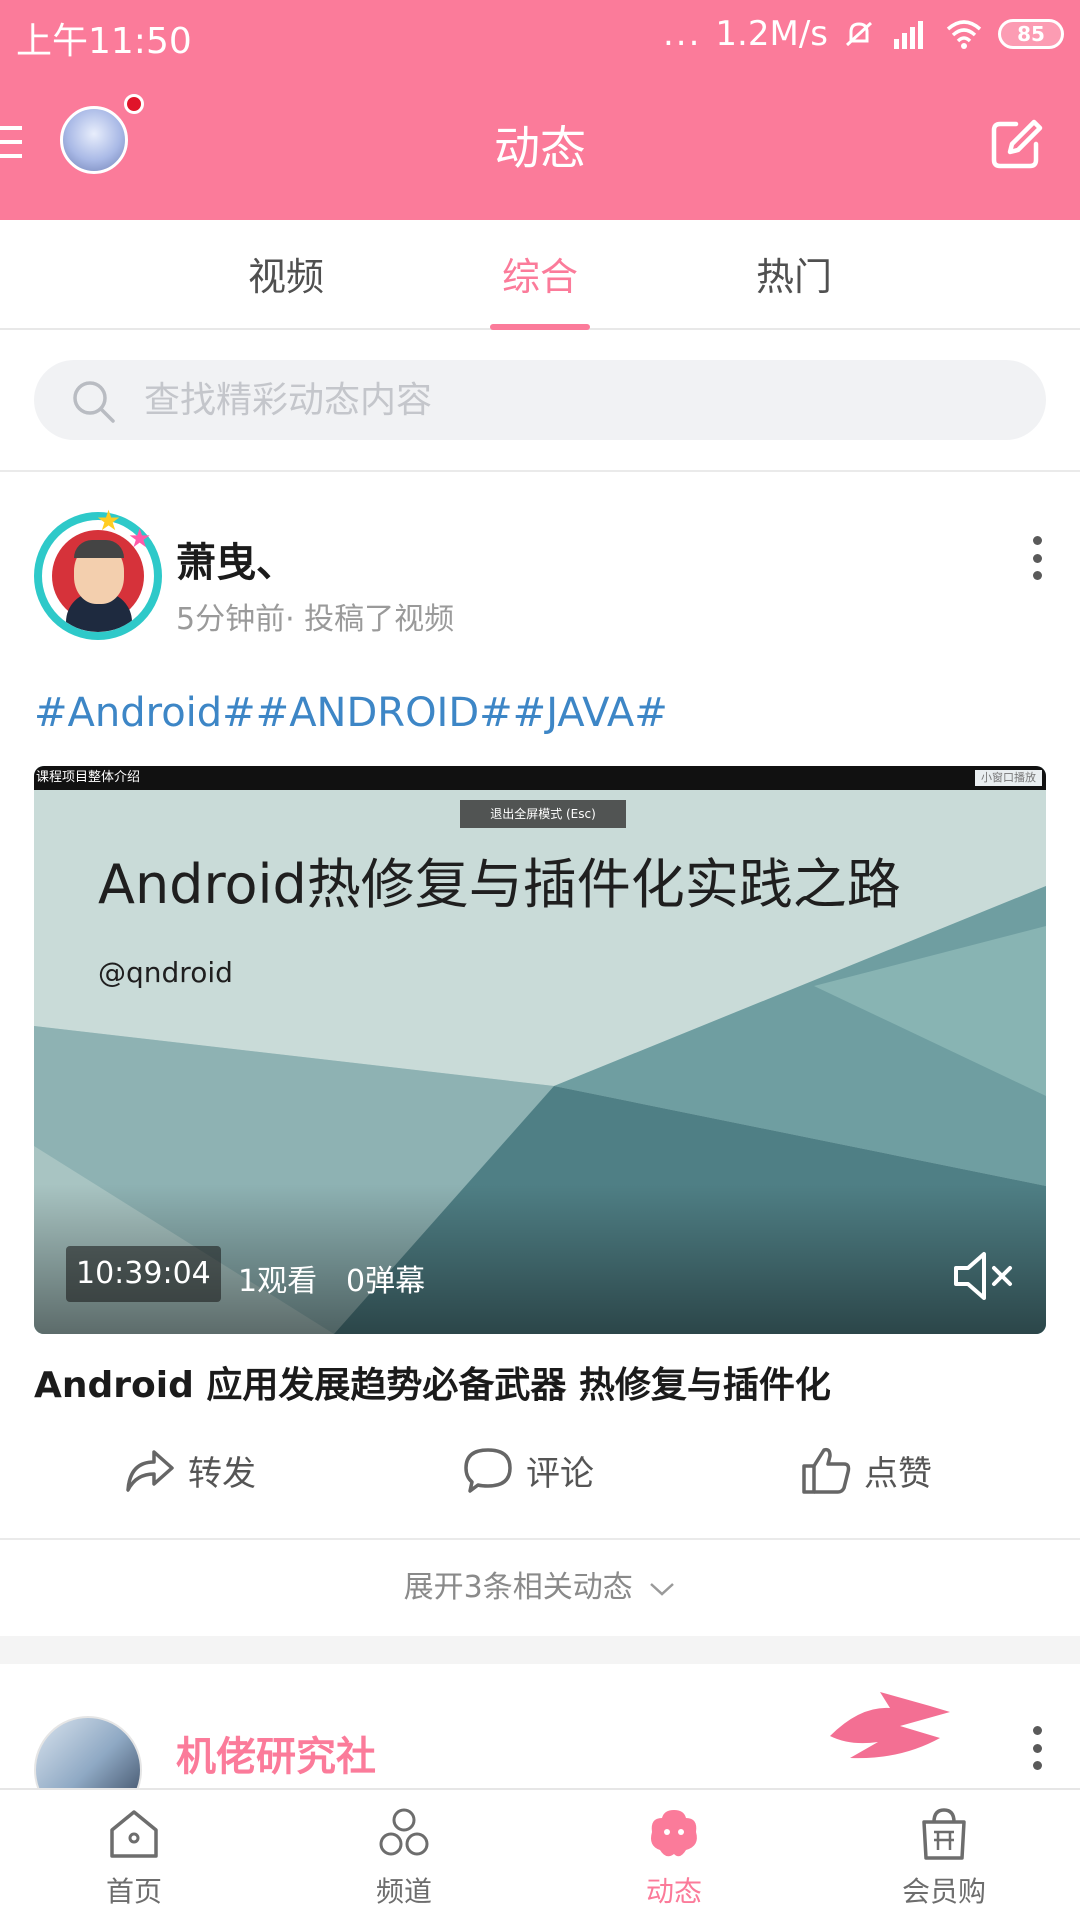  I want to click on nav-channels-label: 频道, so click(403, 1891).